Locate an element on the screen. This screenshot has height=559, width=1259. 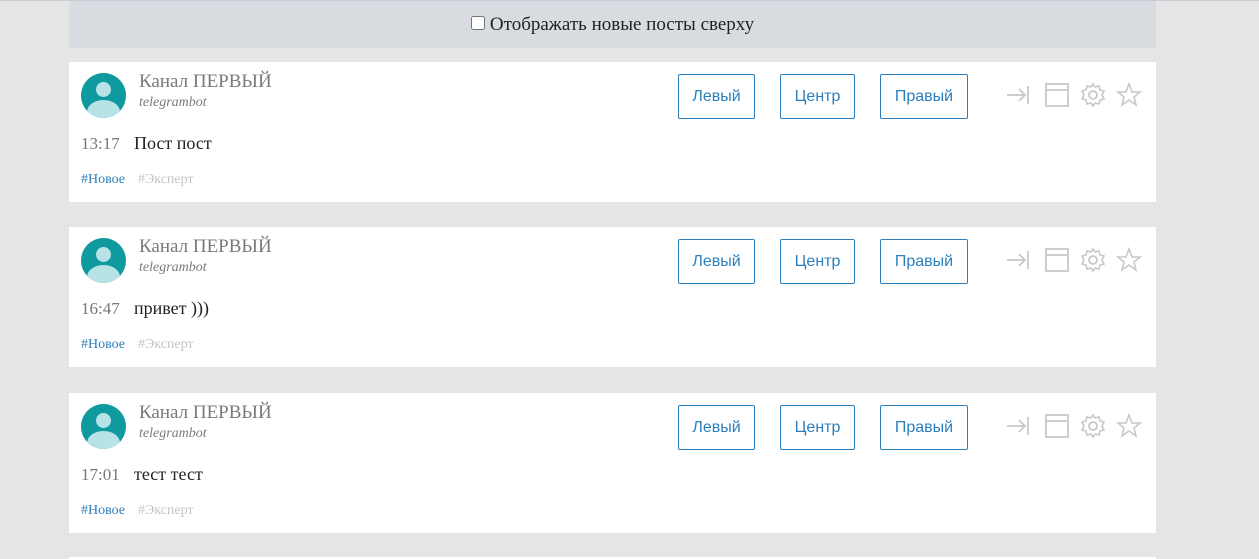
top-settings-bar: Отображать новые посты сверху is located at coordinates (612, 24).